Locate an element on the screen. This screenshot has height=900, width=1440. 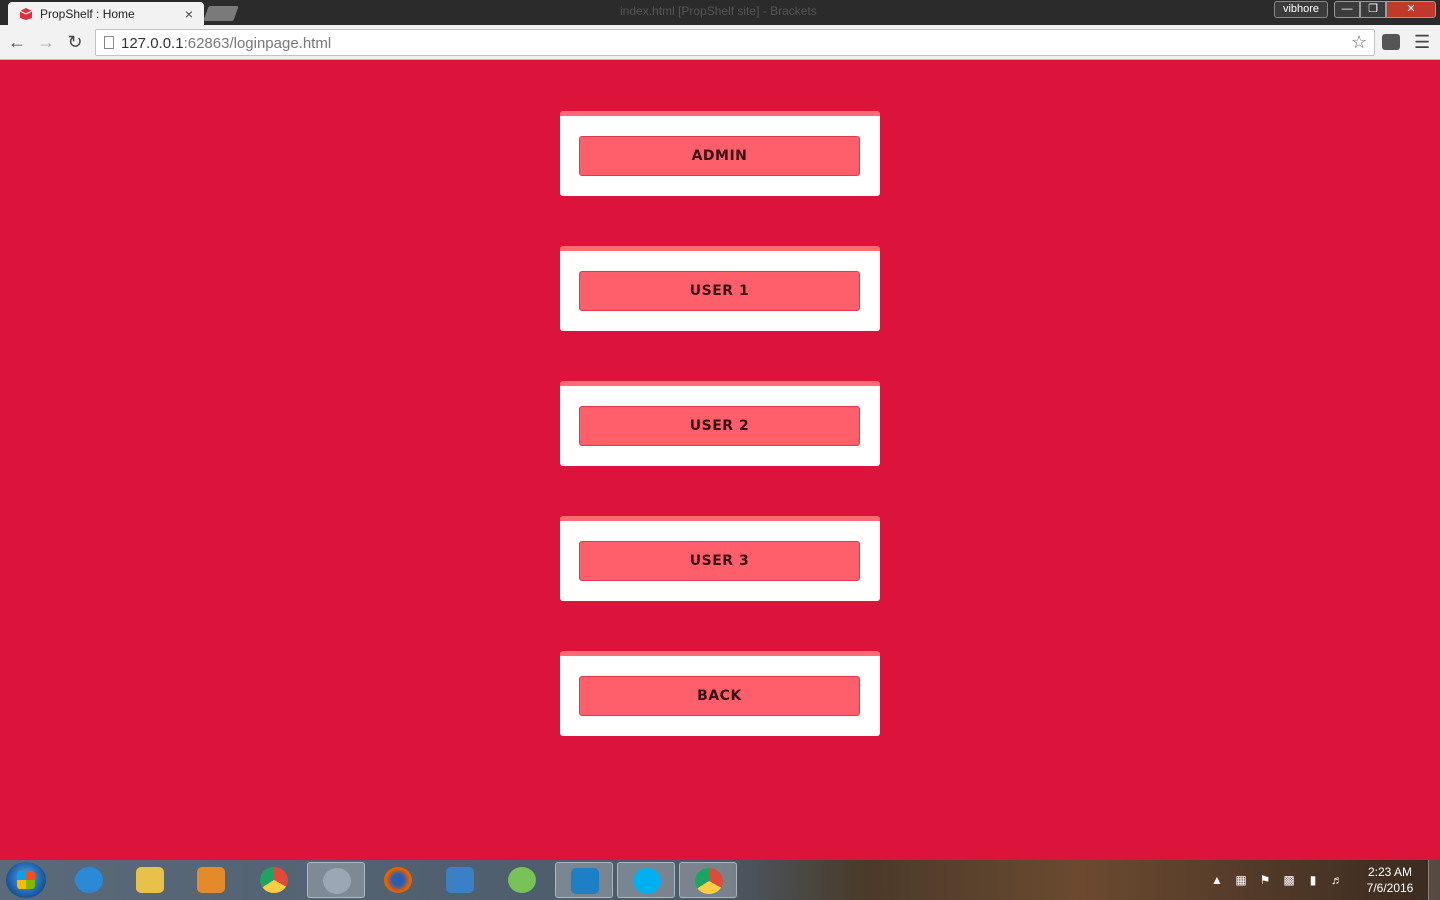
media-player-taskbar-icon is located at coordinates (211, 880).